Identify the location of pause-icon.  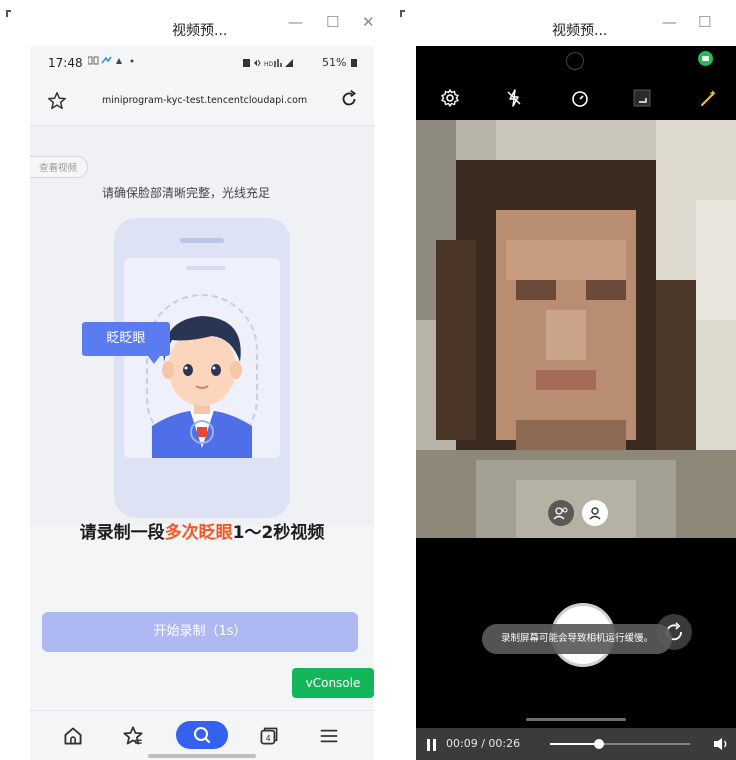
(432, 744).